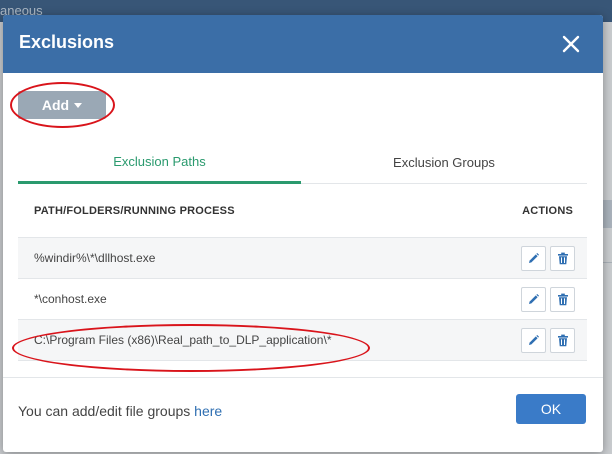  I want to click on footer-text: You can add/edit file groups, so click(104, 411).